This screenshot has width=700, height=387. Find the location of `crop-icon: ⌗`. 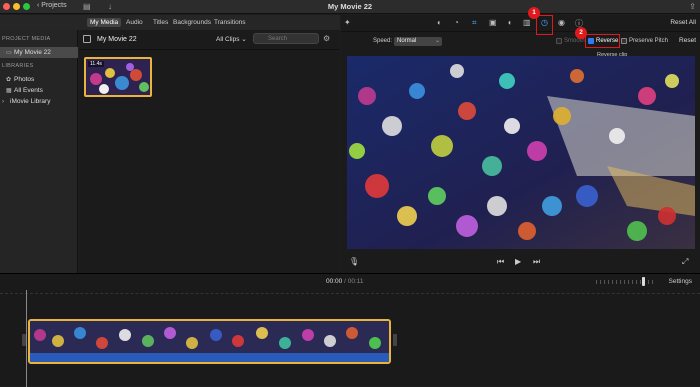

crop-icon: ⌗ is located at coordinates (474, 23).